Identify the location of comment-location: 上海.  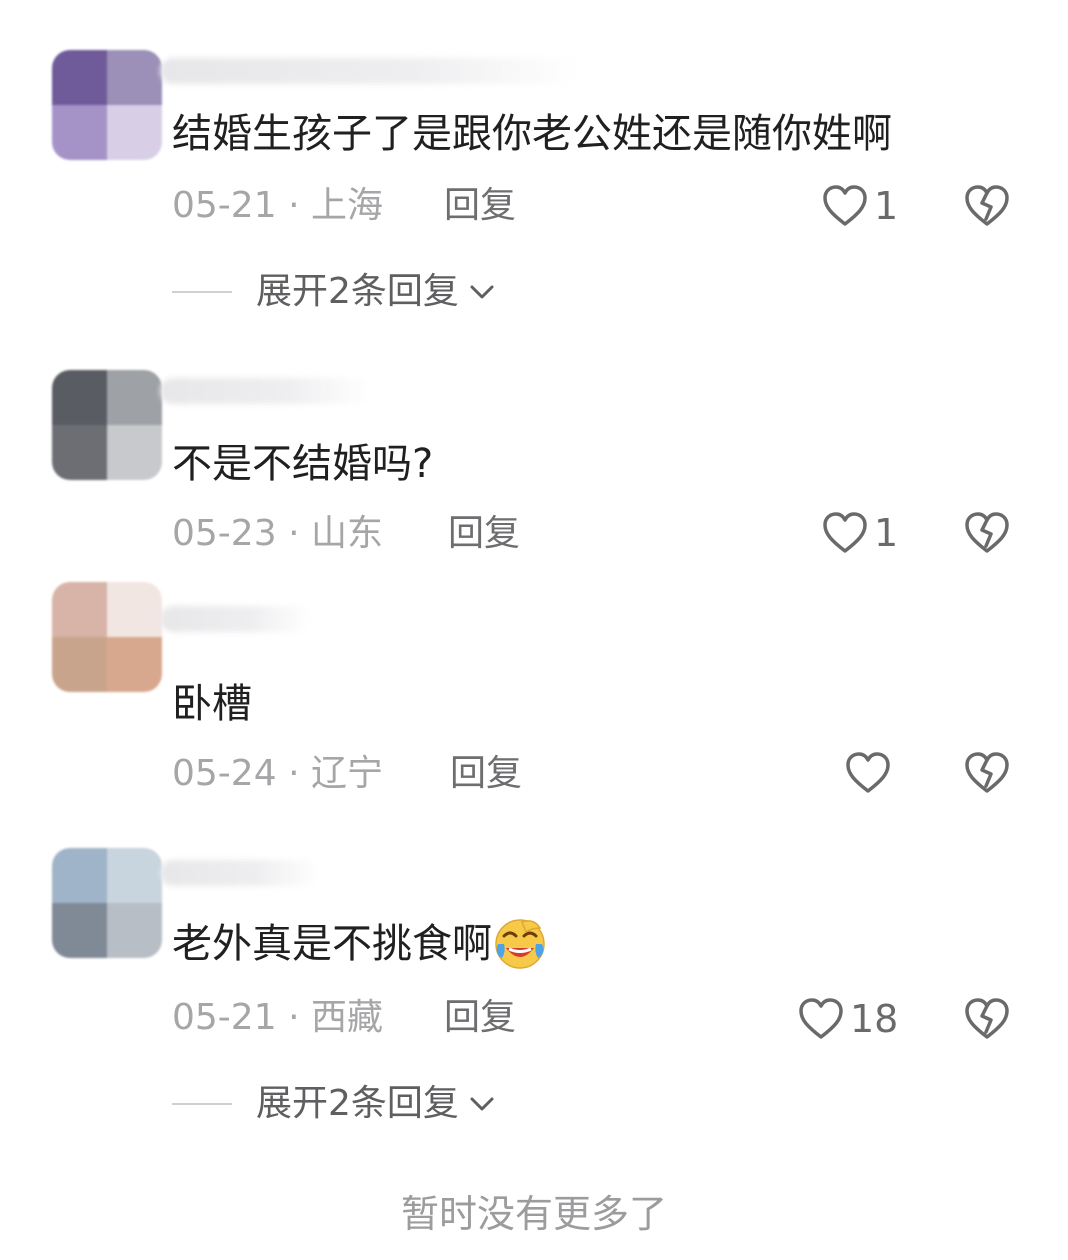
(346, 205).